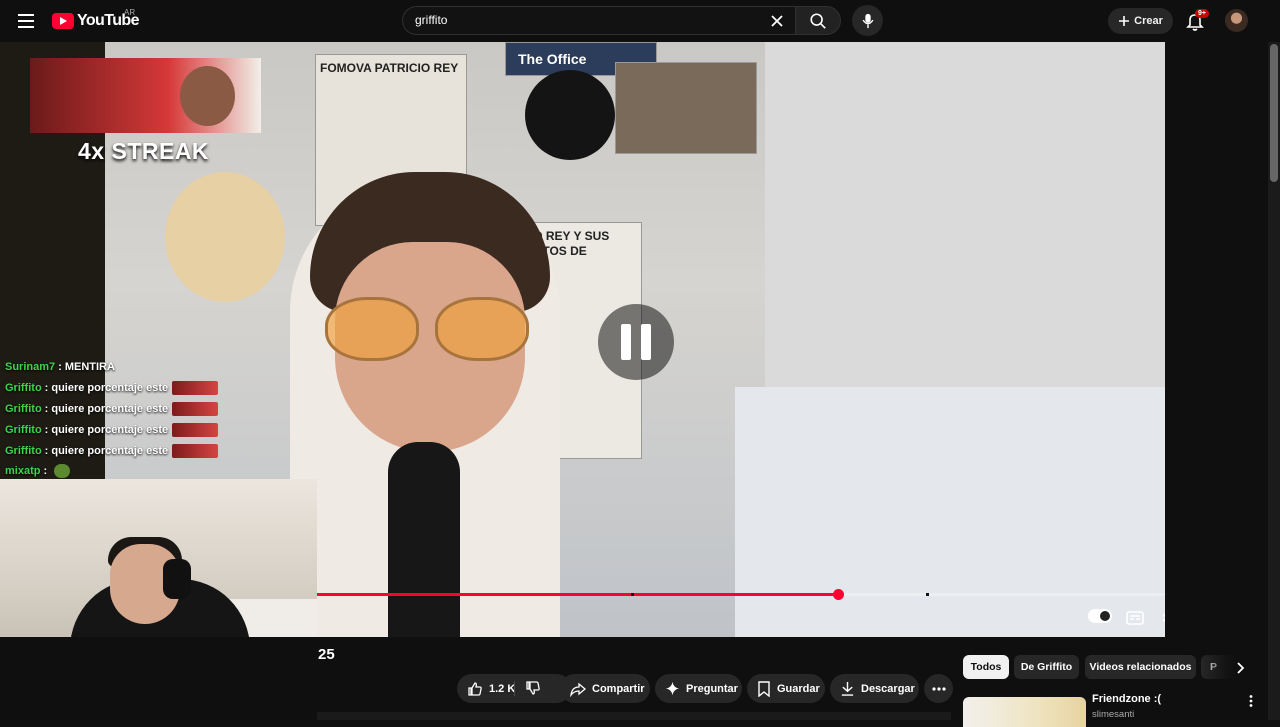  I want to click on lamp, so click(225, 237).